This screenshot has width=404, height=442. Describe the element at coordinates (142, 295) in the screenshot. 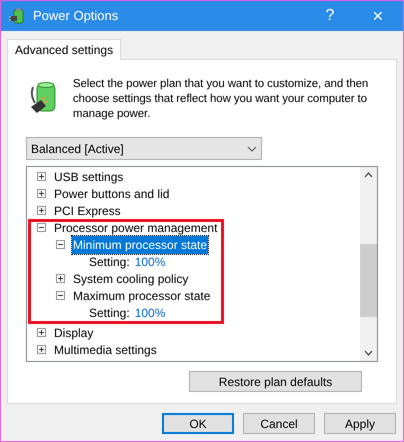

I see `tree-item: Maximum processor state` at that location.